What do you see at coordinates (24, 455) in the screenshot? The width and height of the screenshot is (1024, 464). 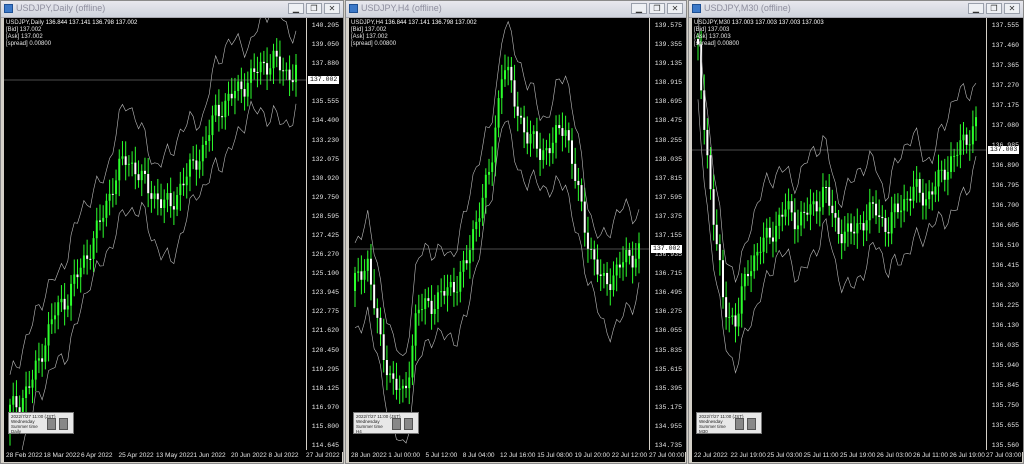 I see `time-tick-label: 28 Feb 2022` at bounding box center [24, 455].